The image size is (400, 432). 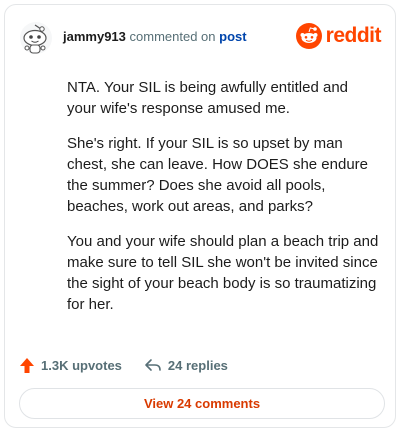 What do you see at coordinates (94, 36) in the screenshot?
I see `username-link: jammy913` at bounding box center [94, 36].